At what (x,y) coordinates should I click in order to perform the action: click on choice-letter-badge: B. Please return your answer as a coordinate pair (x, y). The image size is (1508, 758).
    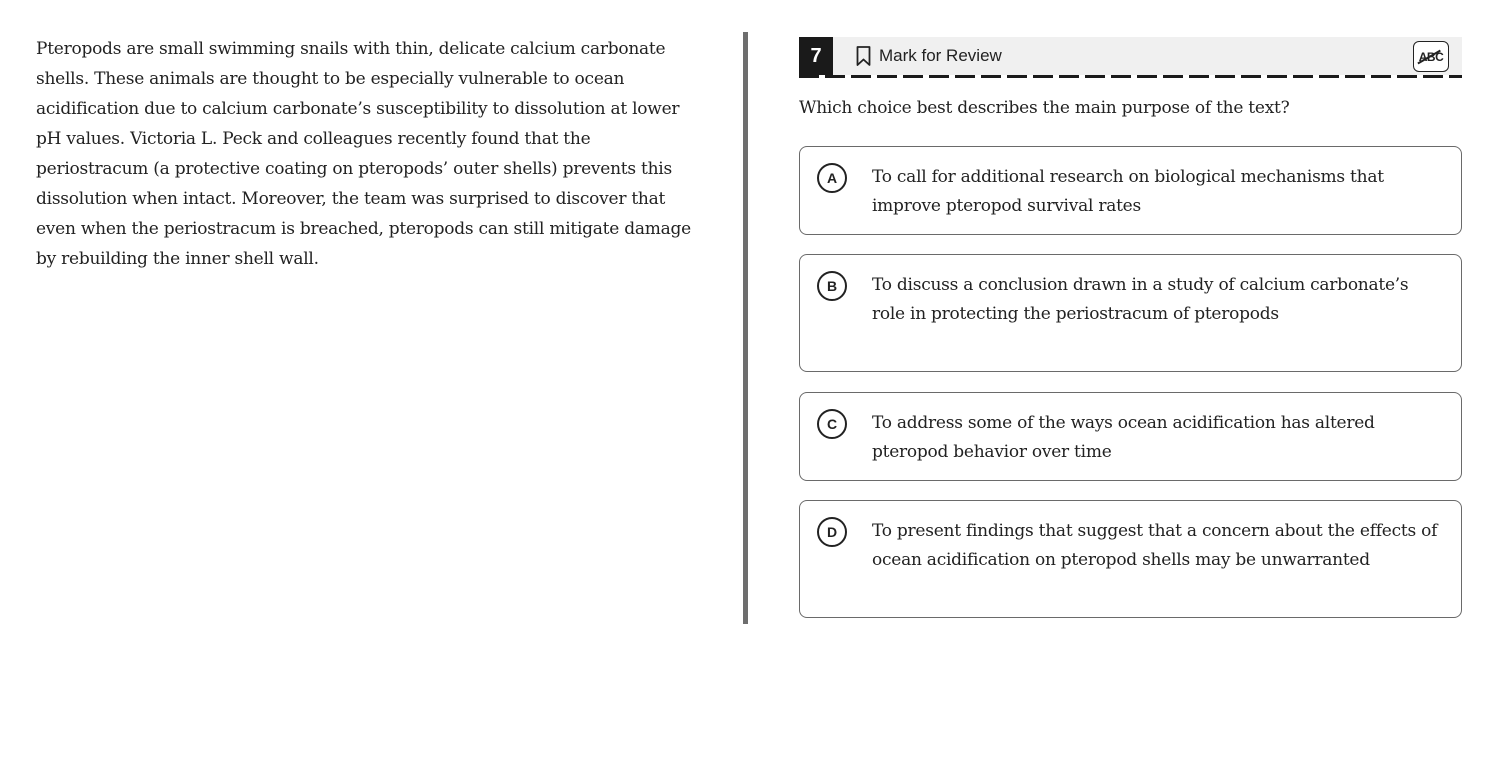
    Looking at the image, I should click on (832, 286).